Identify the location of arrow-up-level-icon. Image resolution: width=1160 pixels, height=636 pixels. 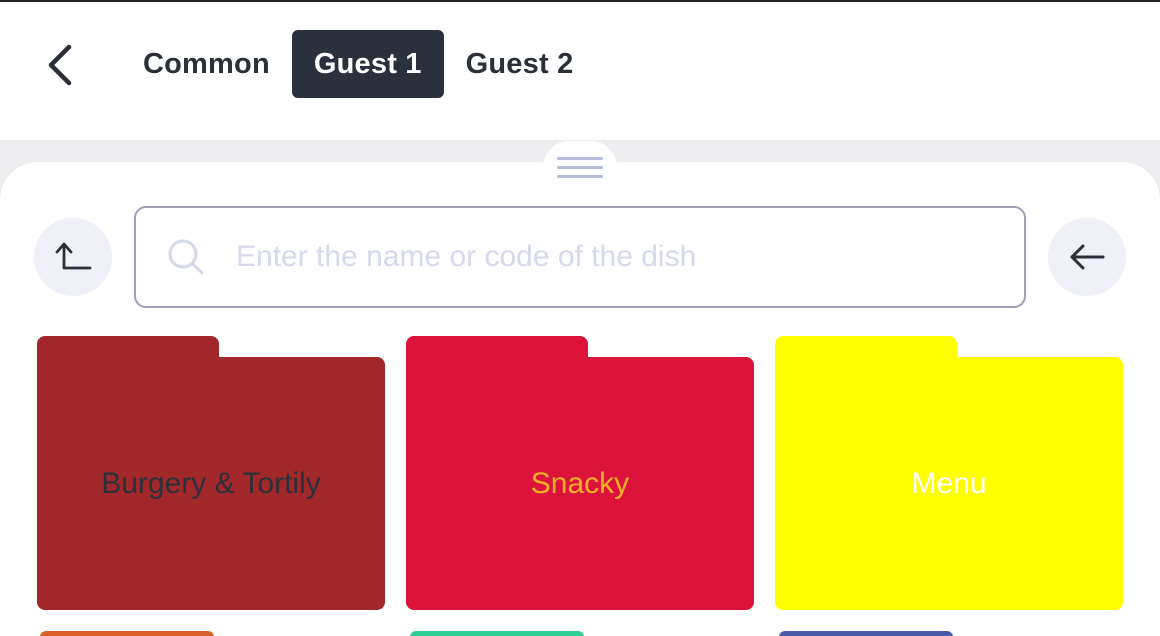
(73, 256).